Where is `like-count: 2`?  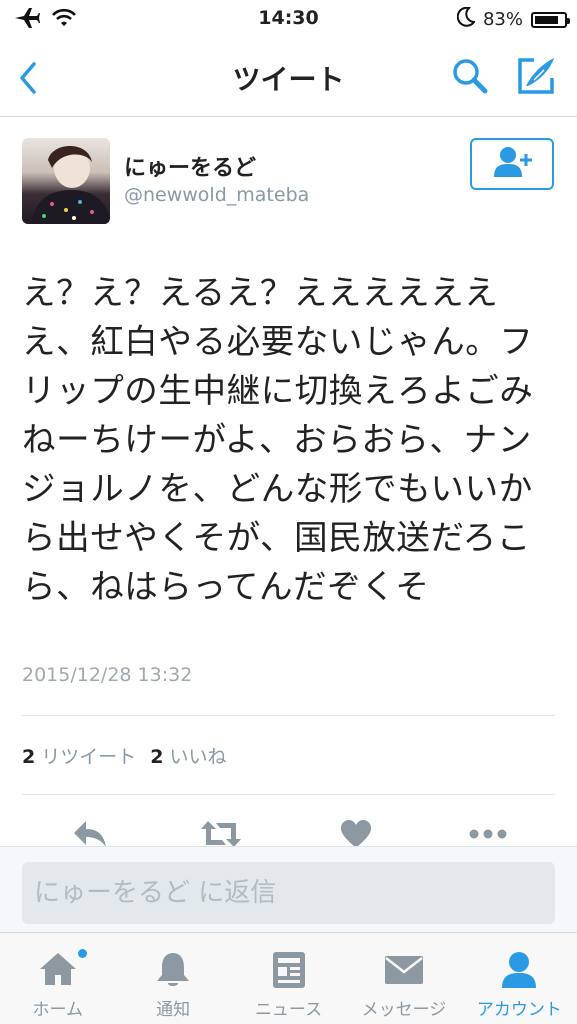 like-count: 2 is located at coordinates (157, 757).